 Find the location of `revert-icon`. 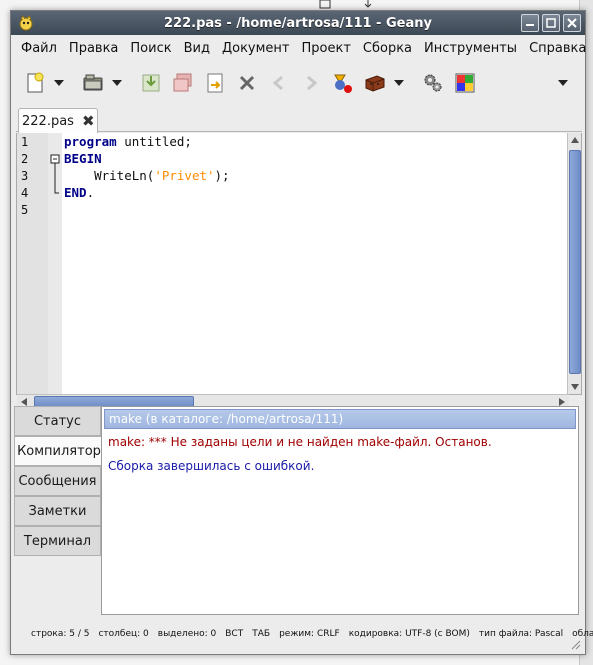

revert-icon is located at coordinates (215, 83).